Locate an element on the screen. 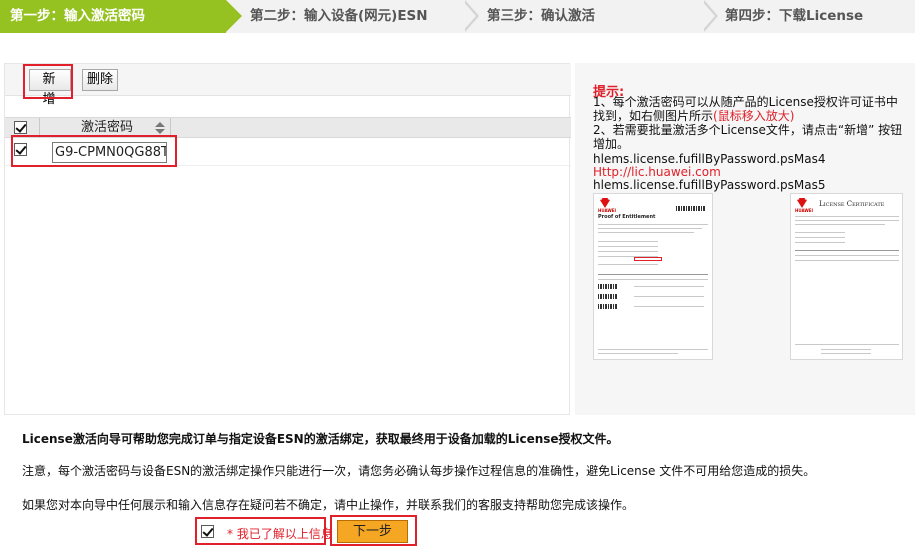 The width and height of the screenshot is (915, 546). step-2-label: 第二步：输入设备(网元)ESN is located at coordinates (339, 16).